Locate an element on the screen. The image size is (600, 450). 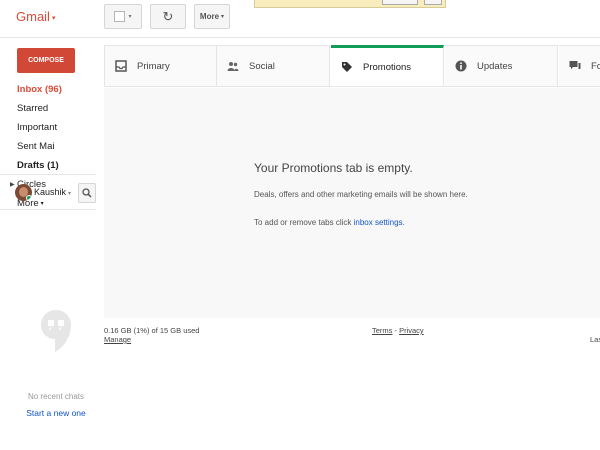
terms-link: Terms is located at coordinates (382, 330).